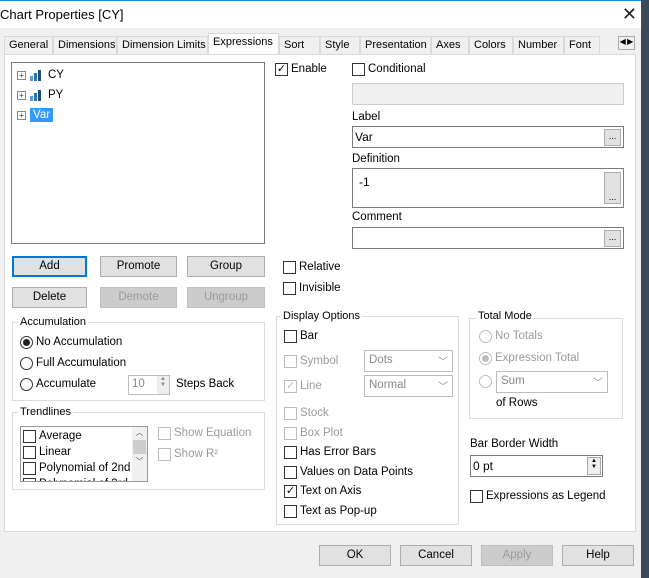 Image resolution: width=649 pixels, height=578 pixels. I want to click on bar-border-label: Bar Border Width, so click(514, 444).